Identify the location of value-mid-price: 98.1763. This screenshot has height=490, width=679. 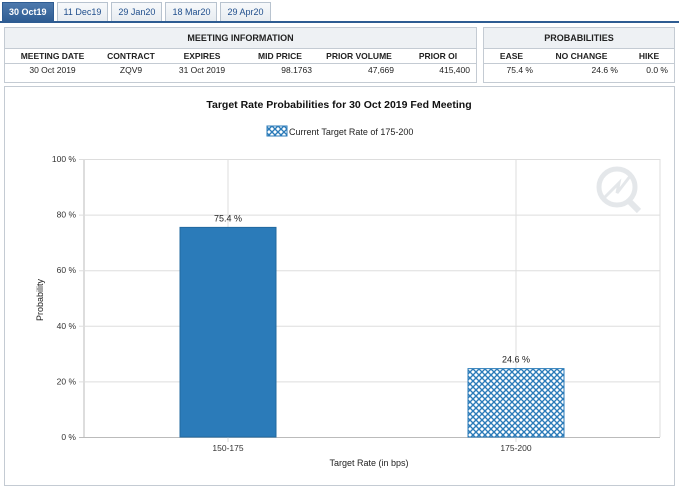
(296, 70).